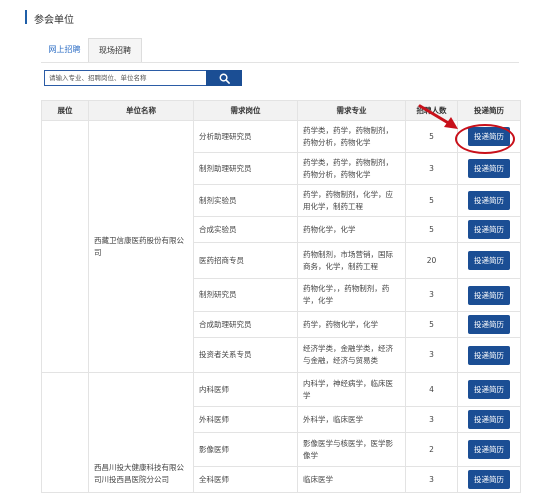  What do you see at coordinates (351, 110) in the screenshot?
I see `header-major: 需求专业` at bounding box center [351, 110].